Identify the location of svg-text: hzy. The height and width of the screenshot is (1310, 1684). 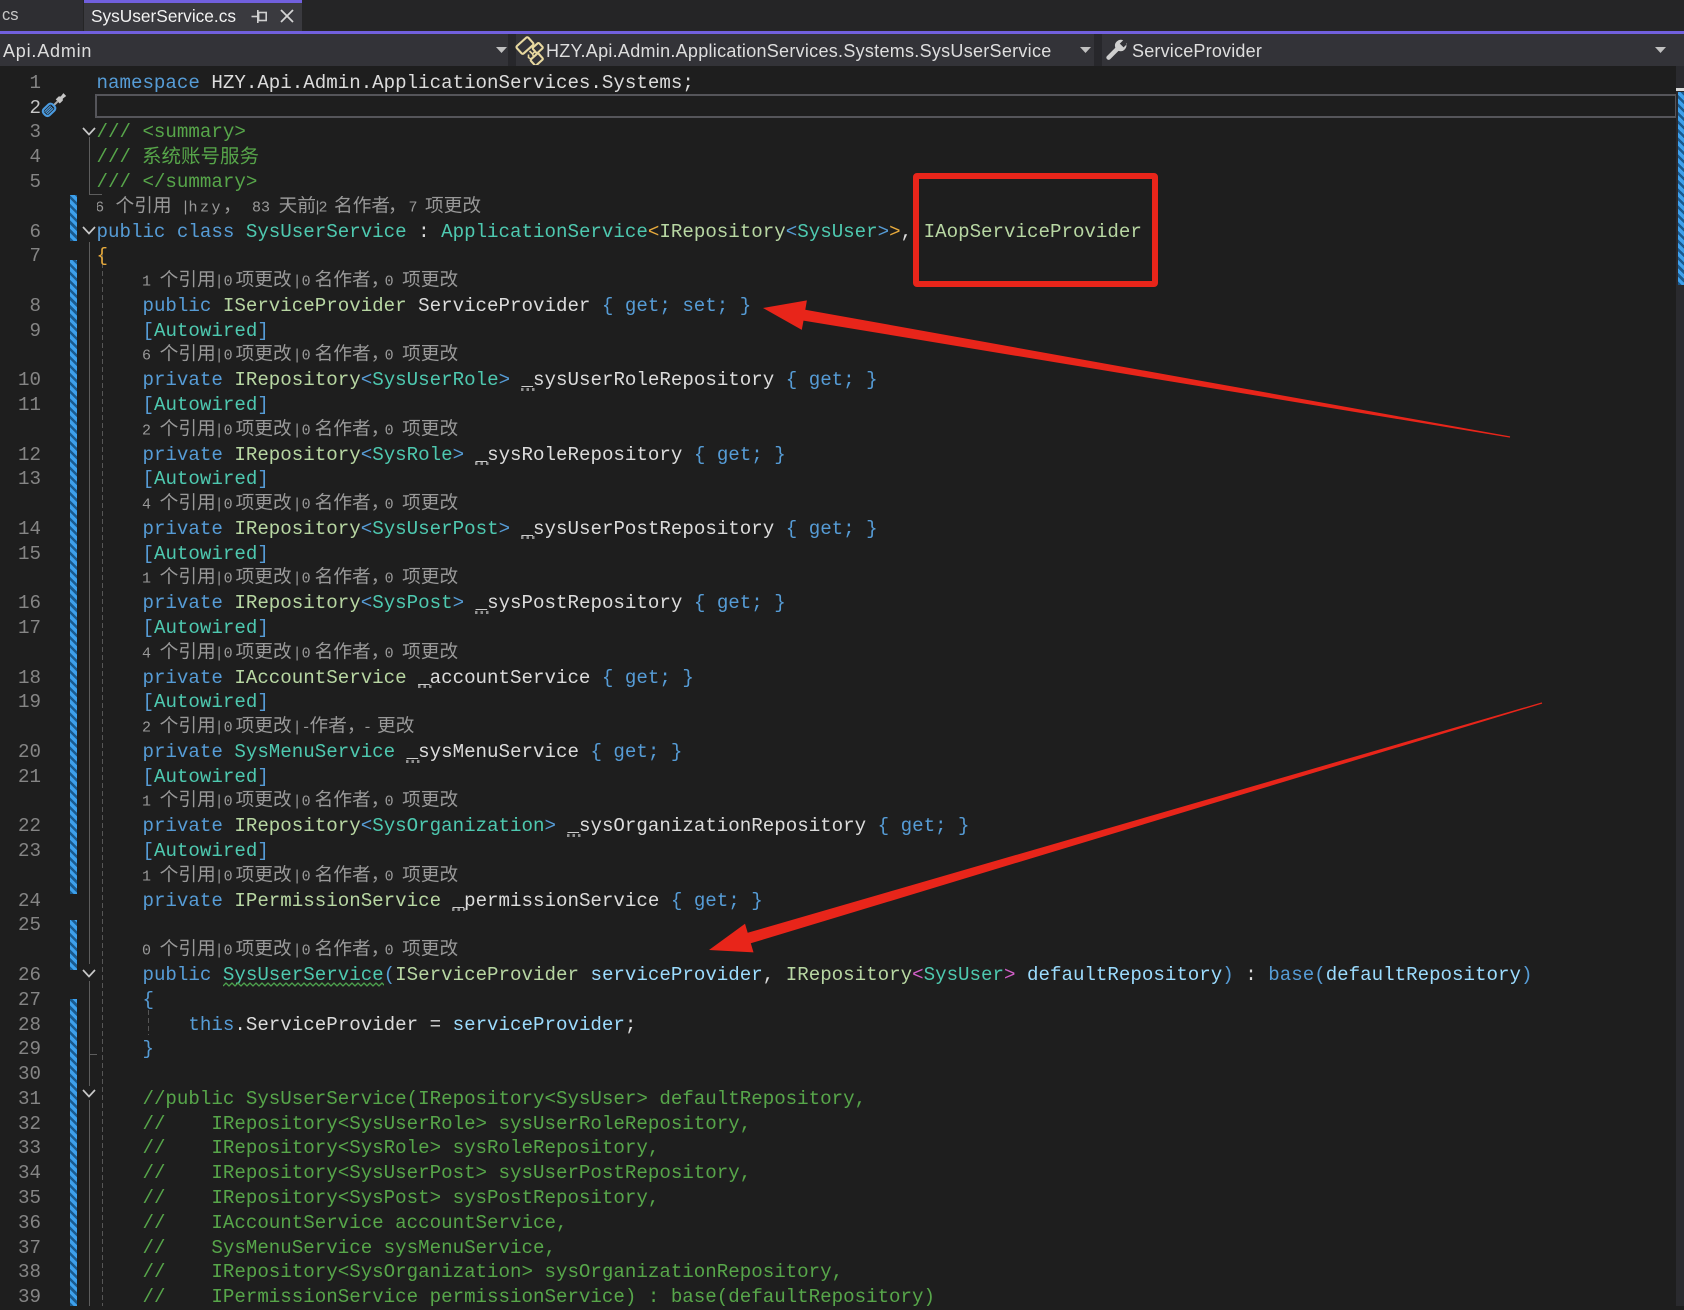
(205, 207).